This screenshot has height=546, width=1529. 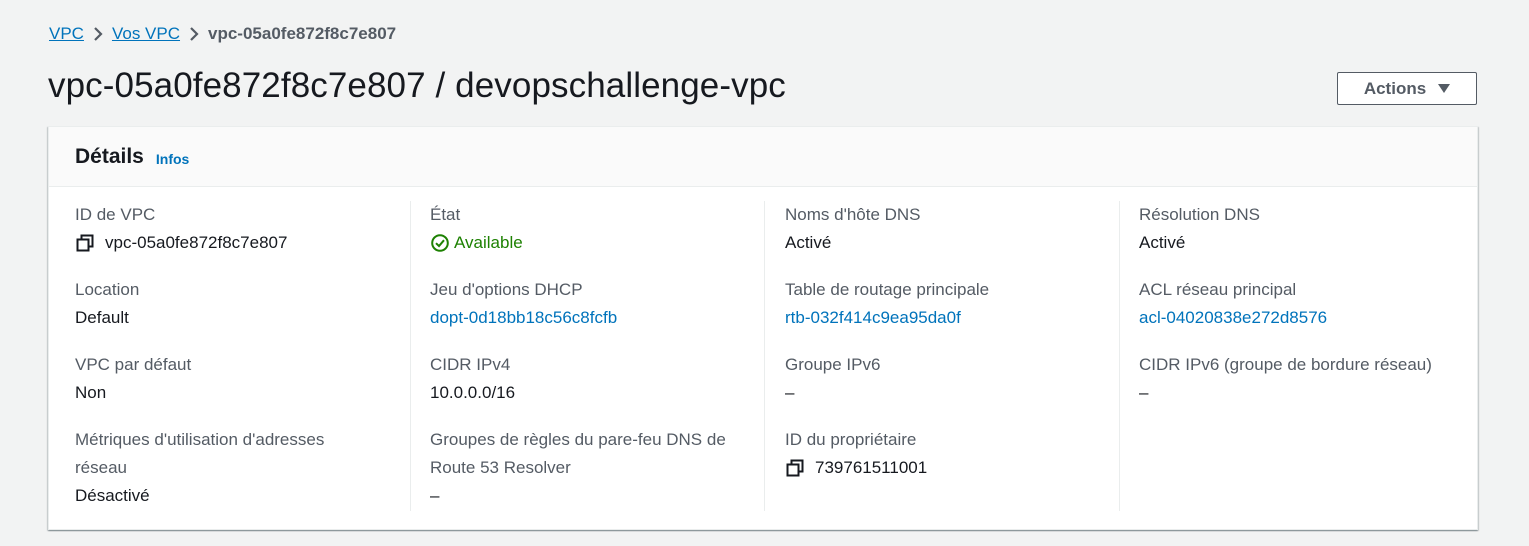 What do you see at coordinates (950, 229) in the screenshot?
I see `field-dns-hostnames: Noms d'hôte DNS Activé` at bounding box center [950, 229].